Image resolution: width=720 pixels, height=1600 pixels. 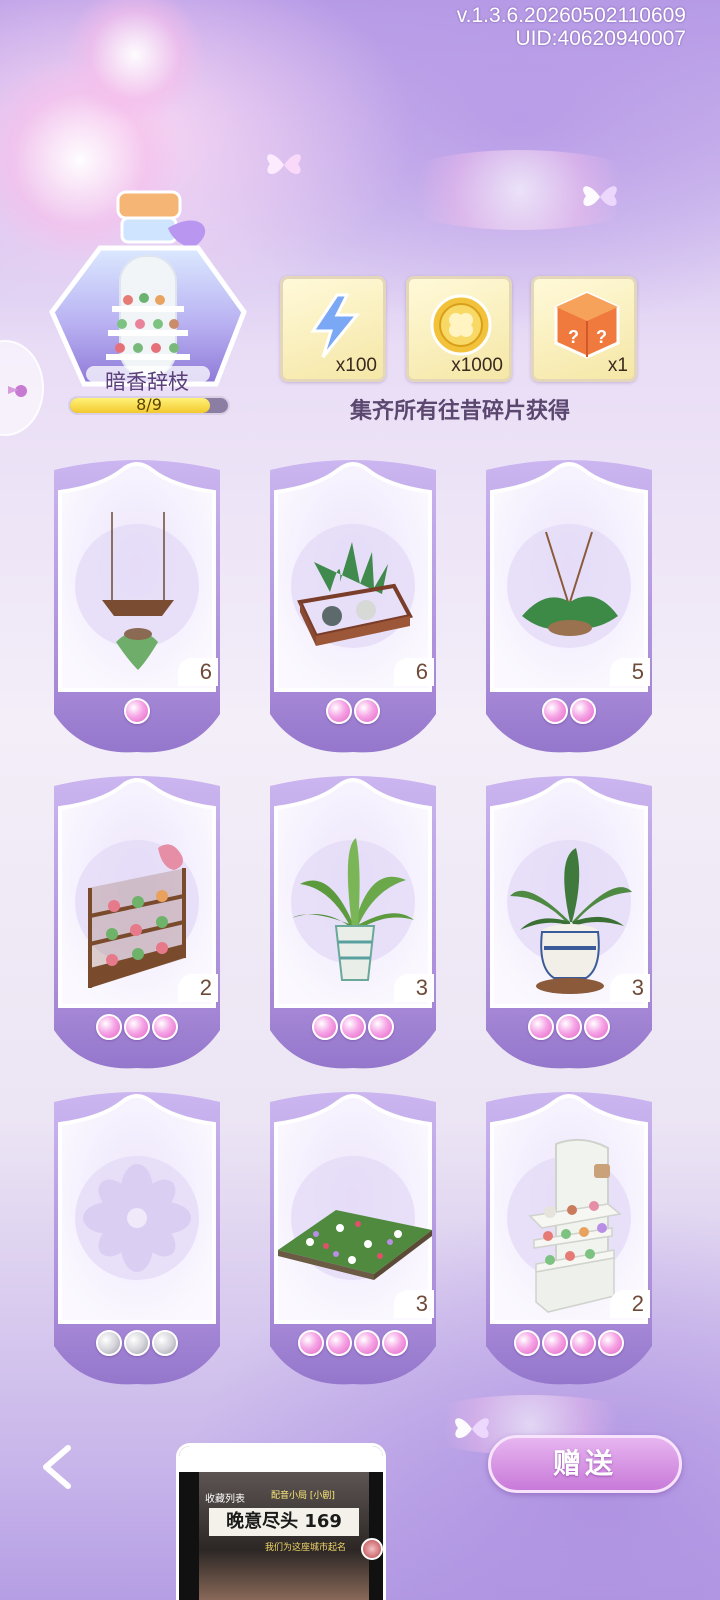 What do you see at coordinates (630, 672) in the screenshot?
I see `card-count: 5` at bounding box center [630, 672].